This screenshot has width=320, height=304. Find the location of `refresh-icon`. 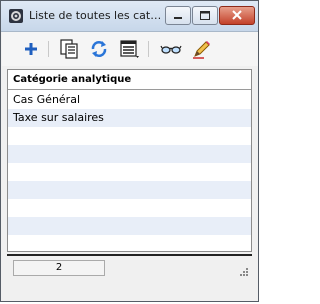

refresh-icon is located at coordinates (99, 49).